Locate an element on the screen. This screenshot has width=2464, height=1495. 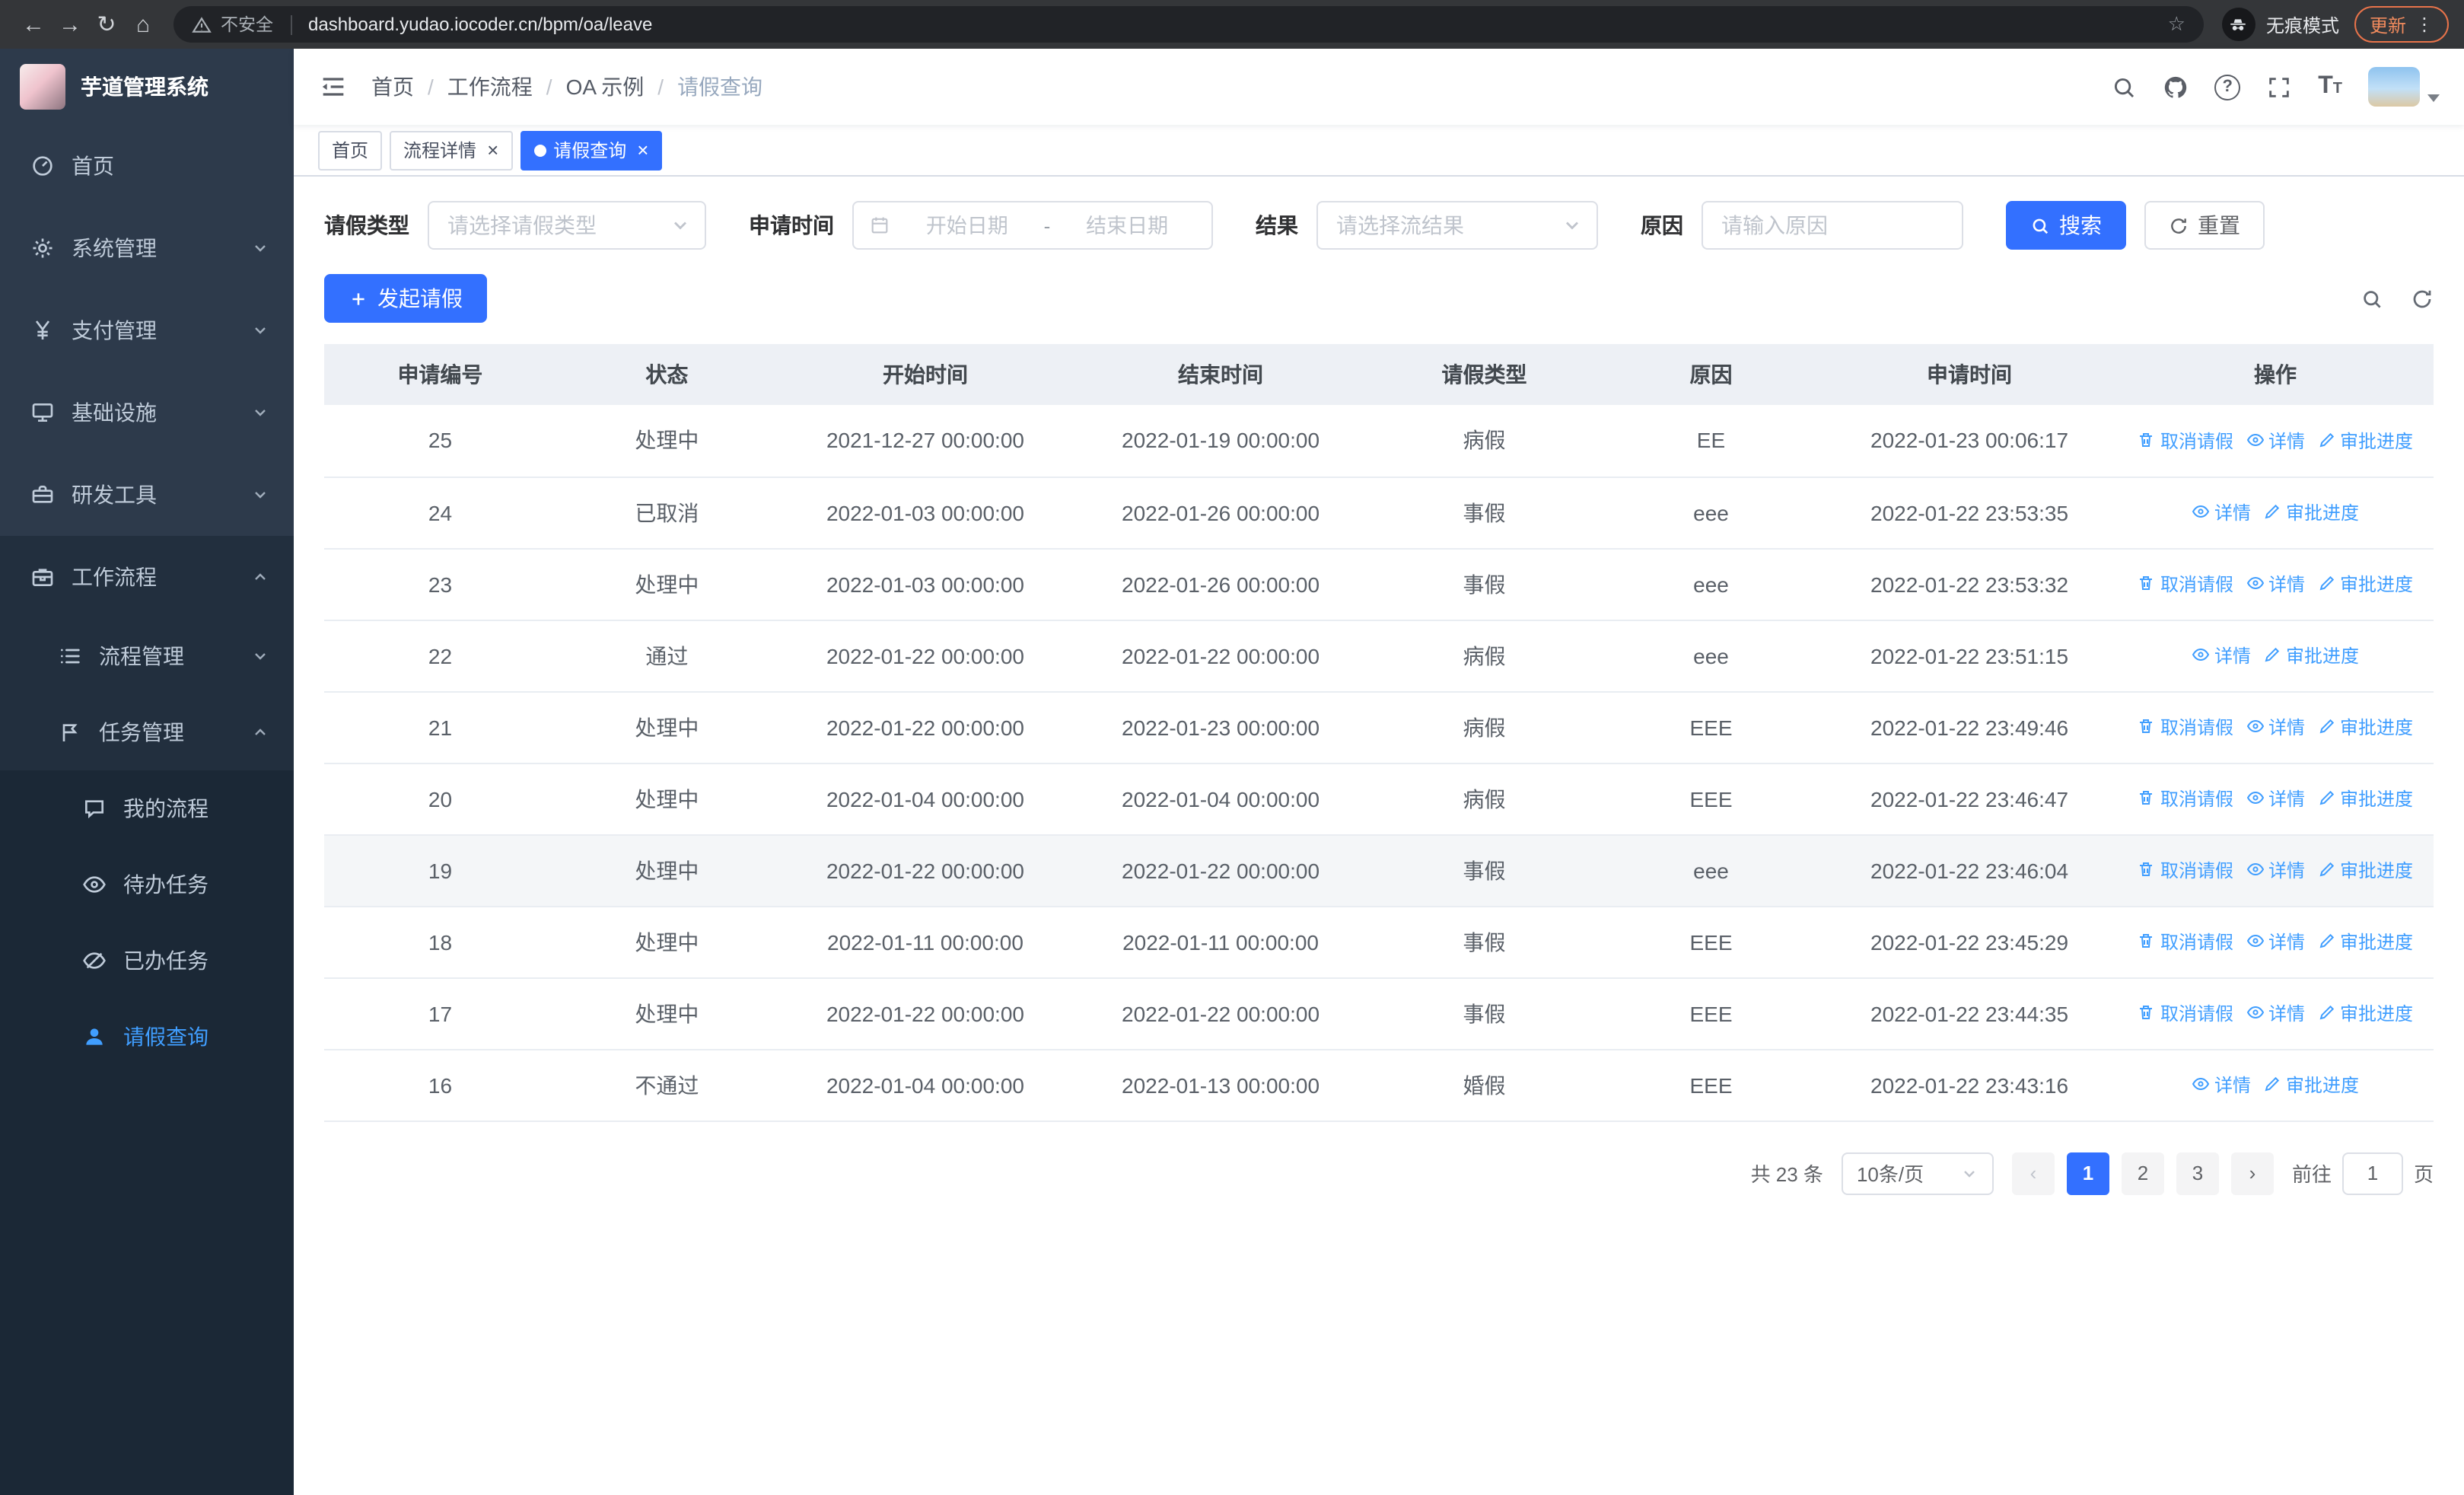
search-toggle-icon is located at coordinates (2372, 299).